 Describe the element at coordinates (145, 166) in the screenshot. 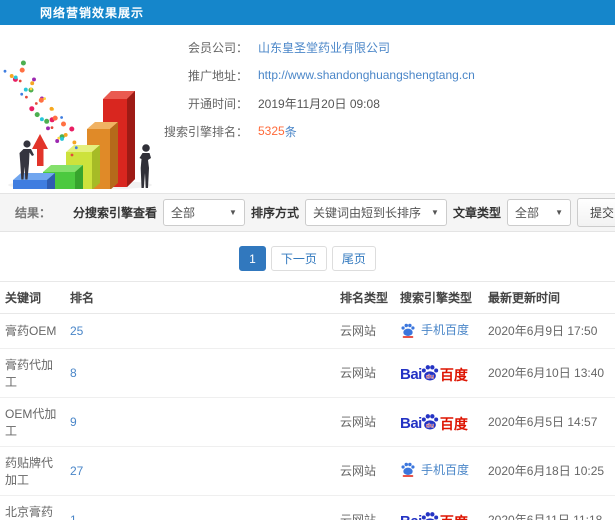

I see `businessman-right-figure` at that location.